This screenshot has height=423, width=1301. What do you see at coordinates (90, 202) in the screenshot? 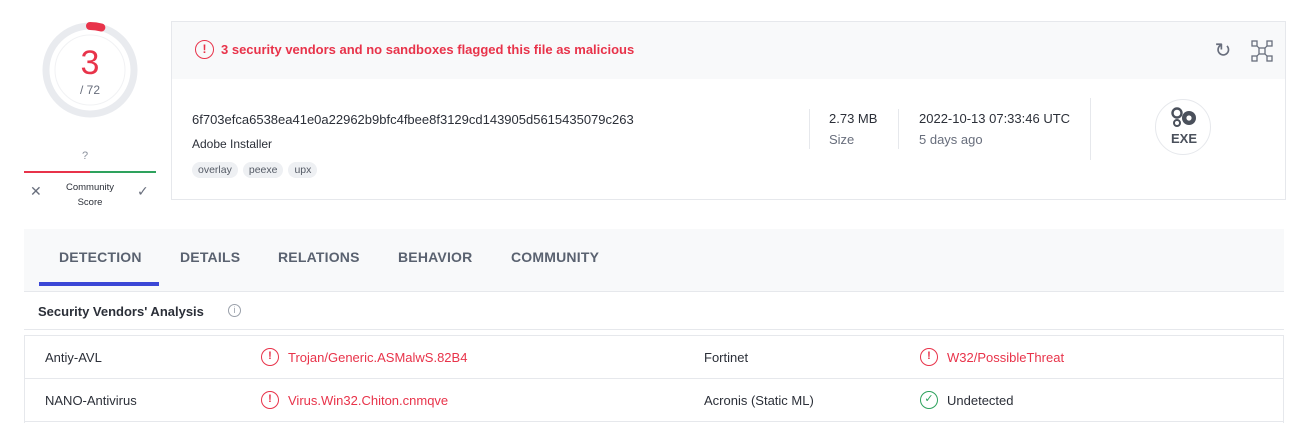
I see `community-score-label-line2: Score` at bounding box center [90, 202].